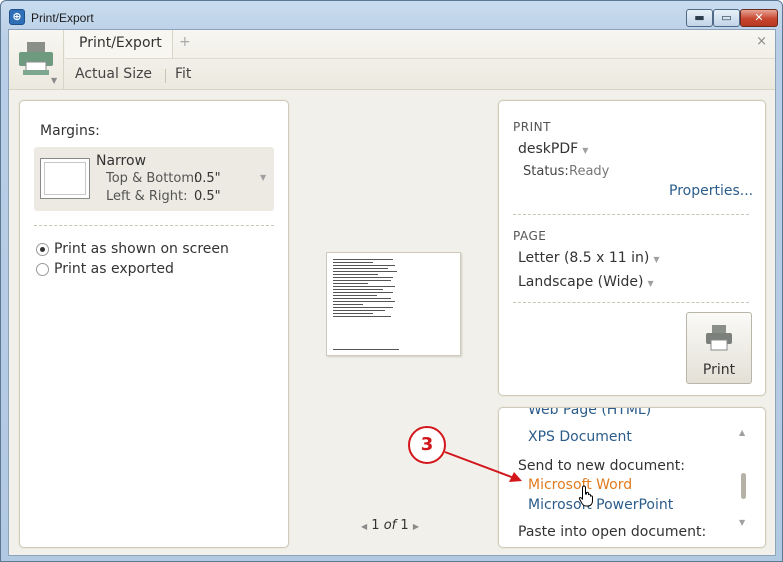  What do you see at coordinates (483, 466) in the screenshot?
I see `callout-arrow-icon` at bounding box center [483, 466].